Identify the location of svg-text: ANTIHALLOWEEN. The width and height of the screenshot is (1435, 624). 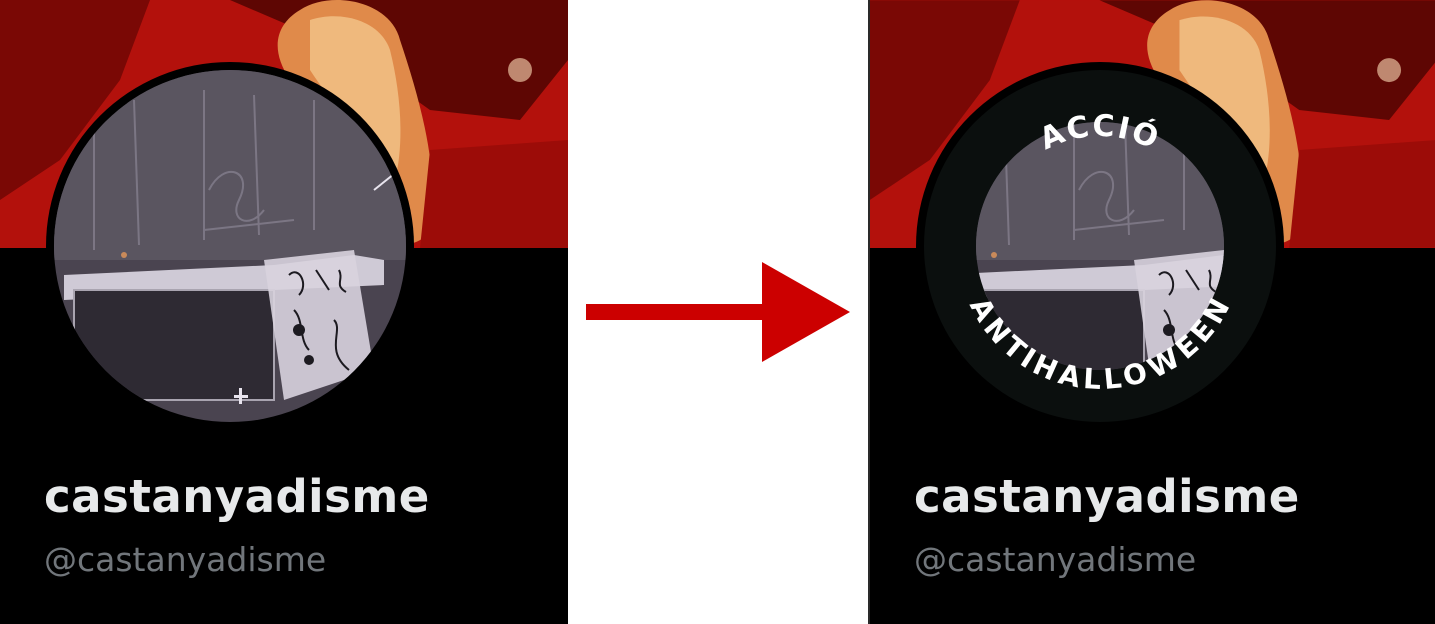
(1100, 344).